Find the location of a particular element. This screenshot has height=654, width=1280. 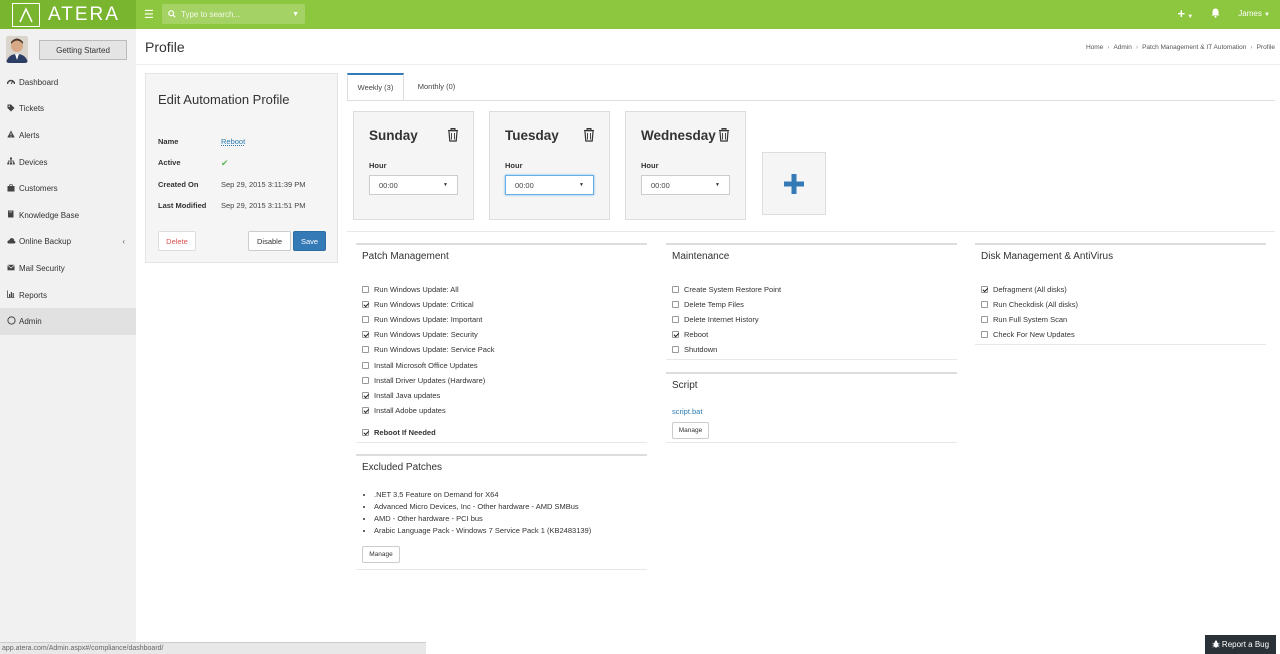

search-input is located at coordinates (237, 14).